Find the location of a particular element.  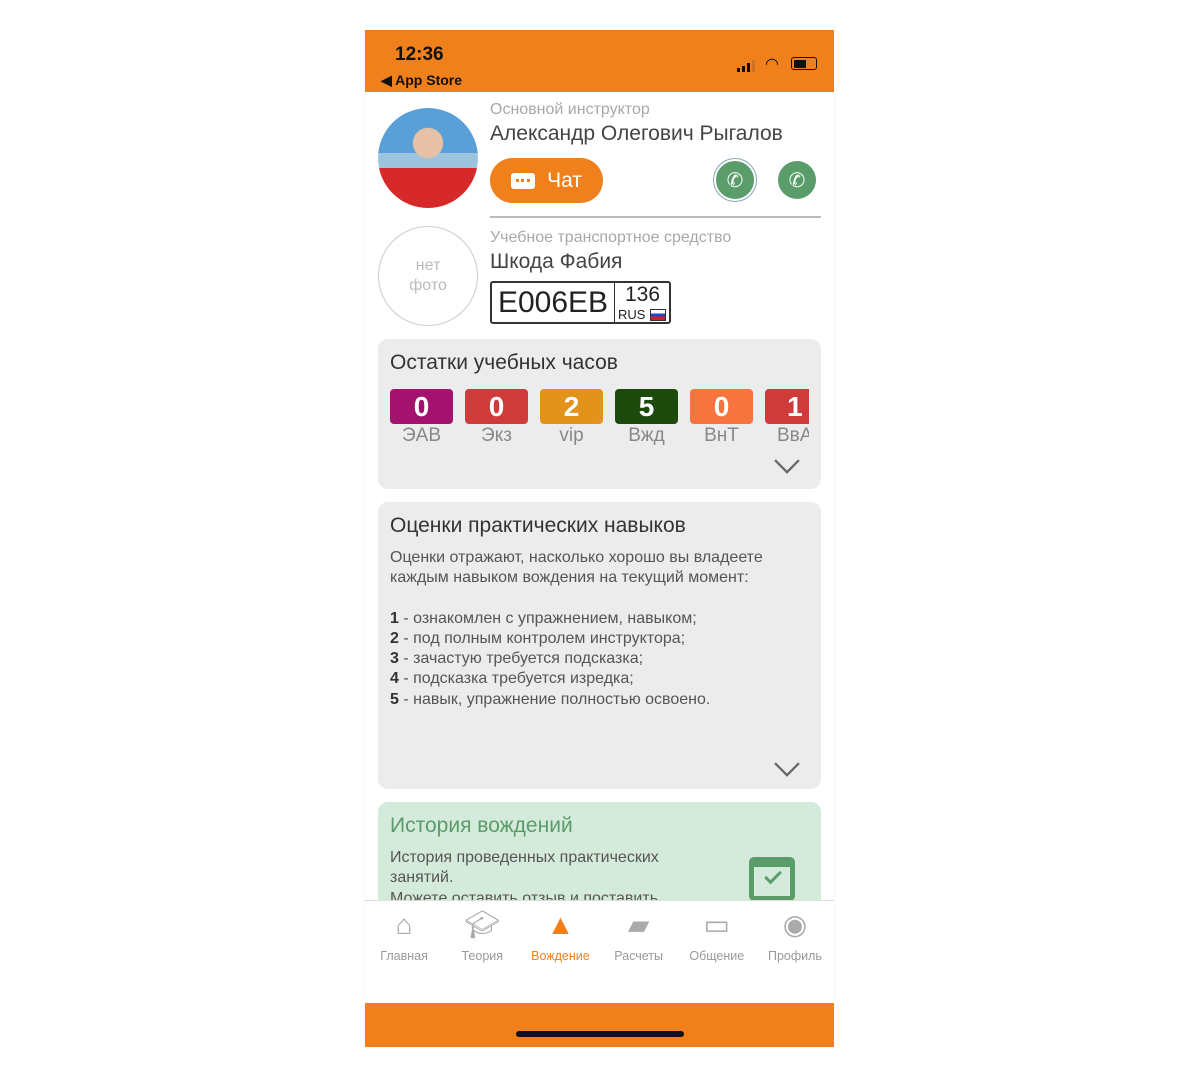

hours-badge: 5 is located at coordinates (646, 406).